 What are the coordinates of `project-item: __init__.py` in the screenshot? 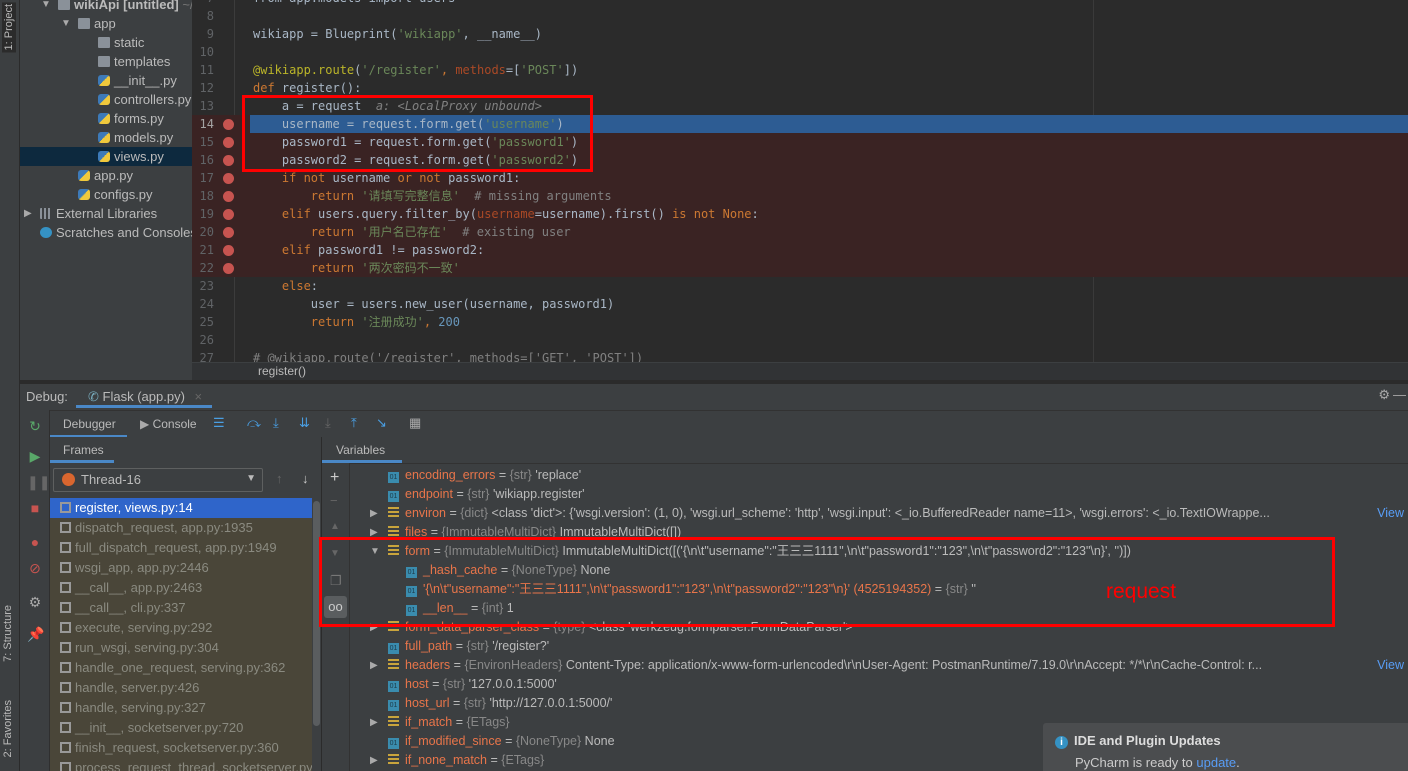 It's located at (137, 80).